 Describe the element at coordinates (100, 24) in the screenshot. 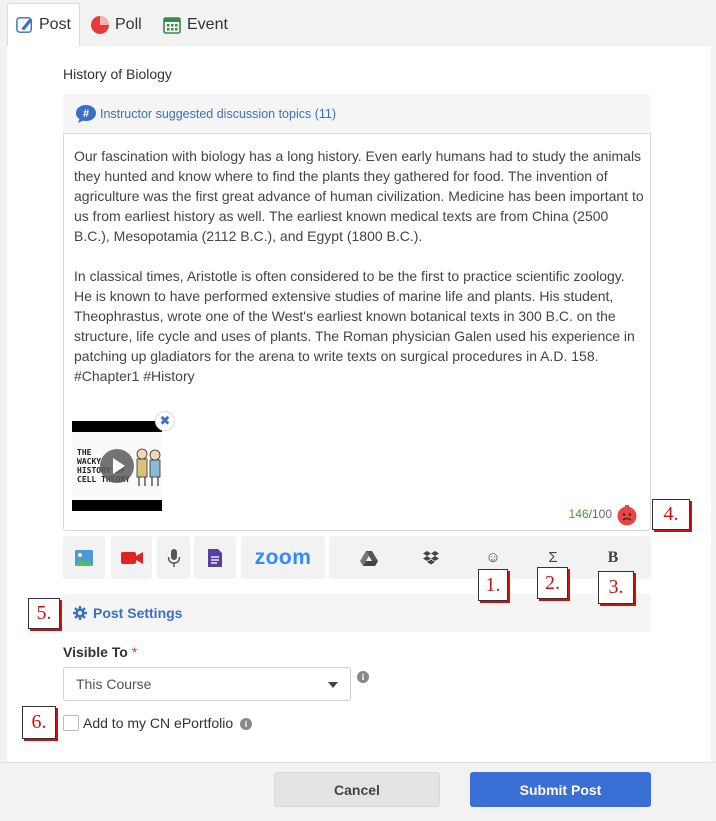

I see `pie-chart-icon` at that location.